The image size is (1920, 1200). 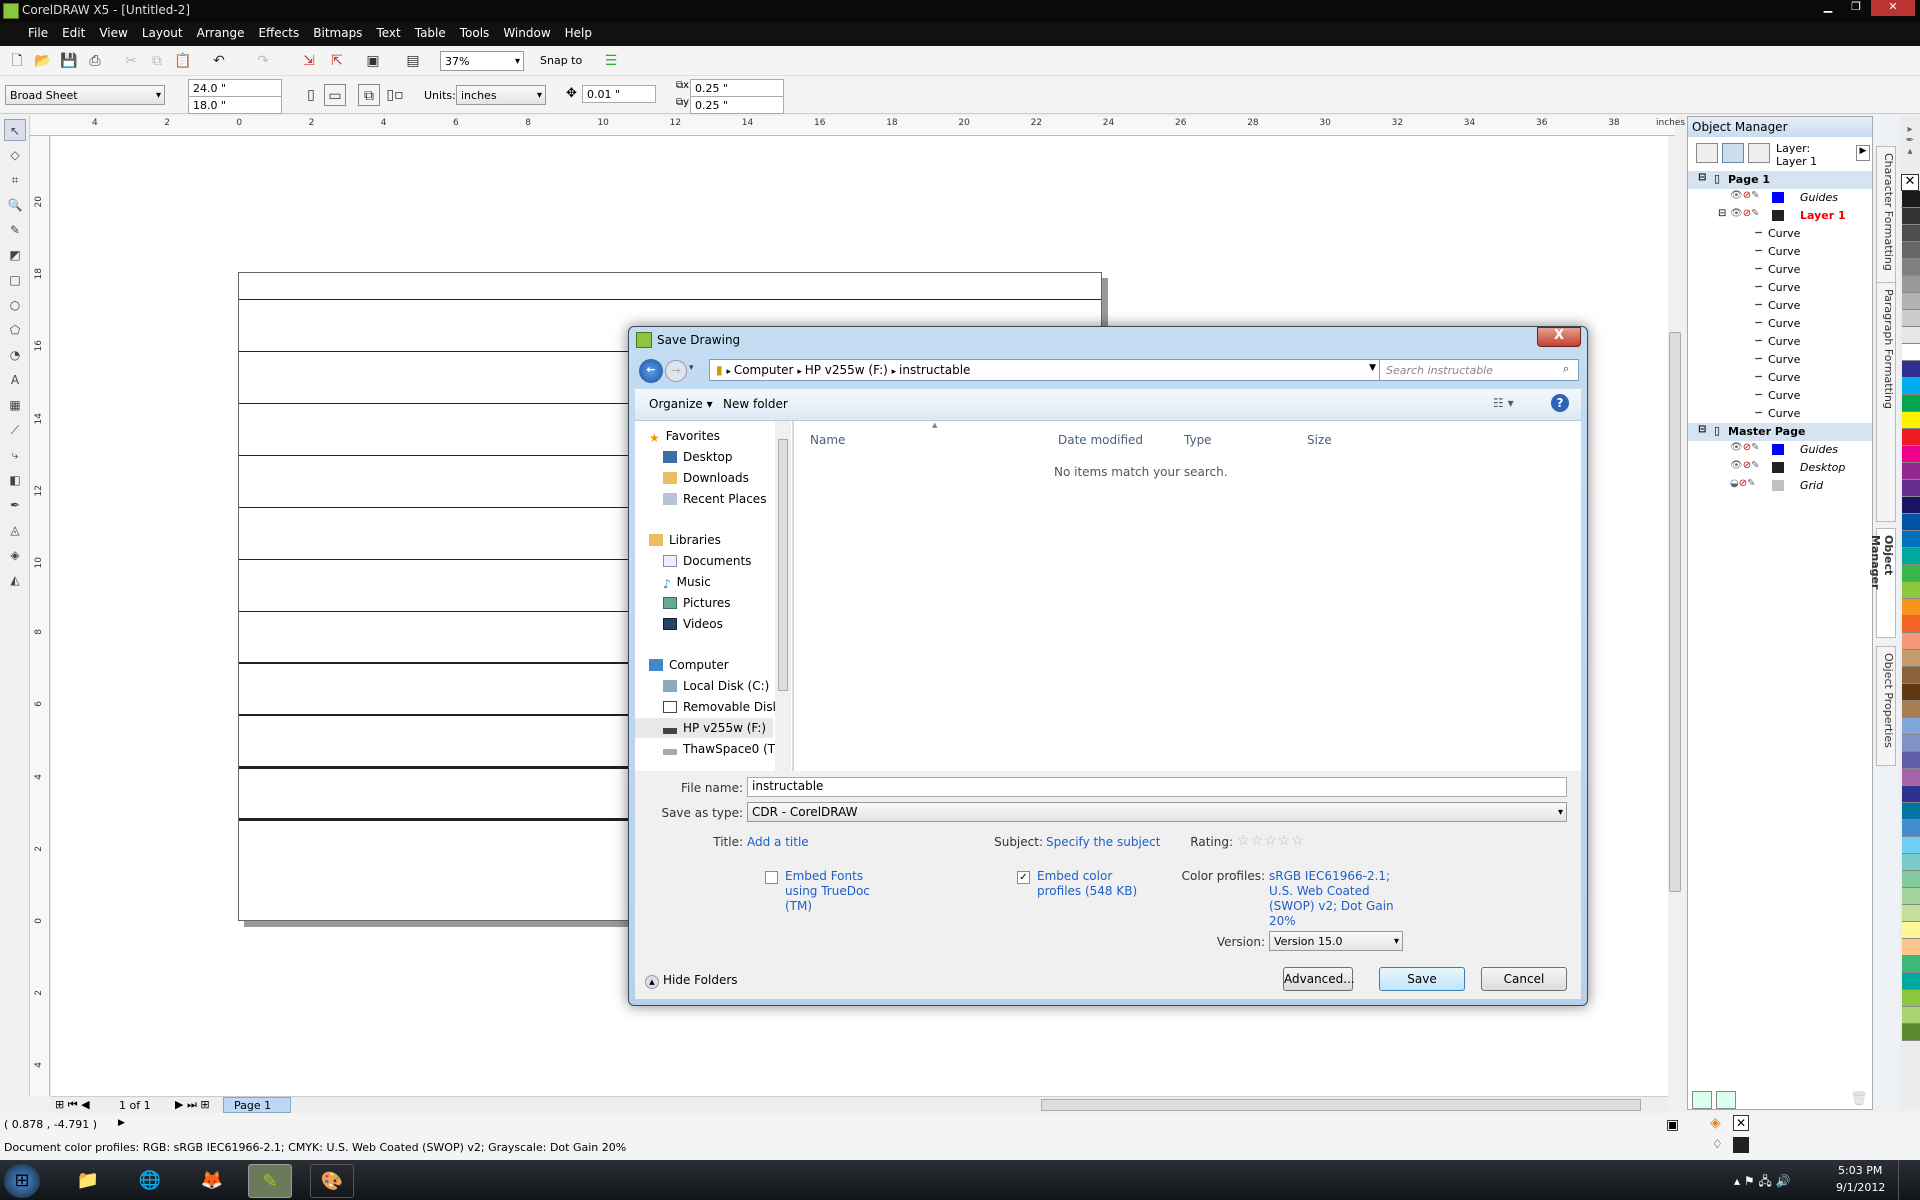 I want to click on nav-libraries: Libraries, so click(x=685, y=540).